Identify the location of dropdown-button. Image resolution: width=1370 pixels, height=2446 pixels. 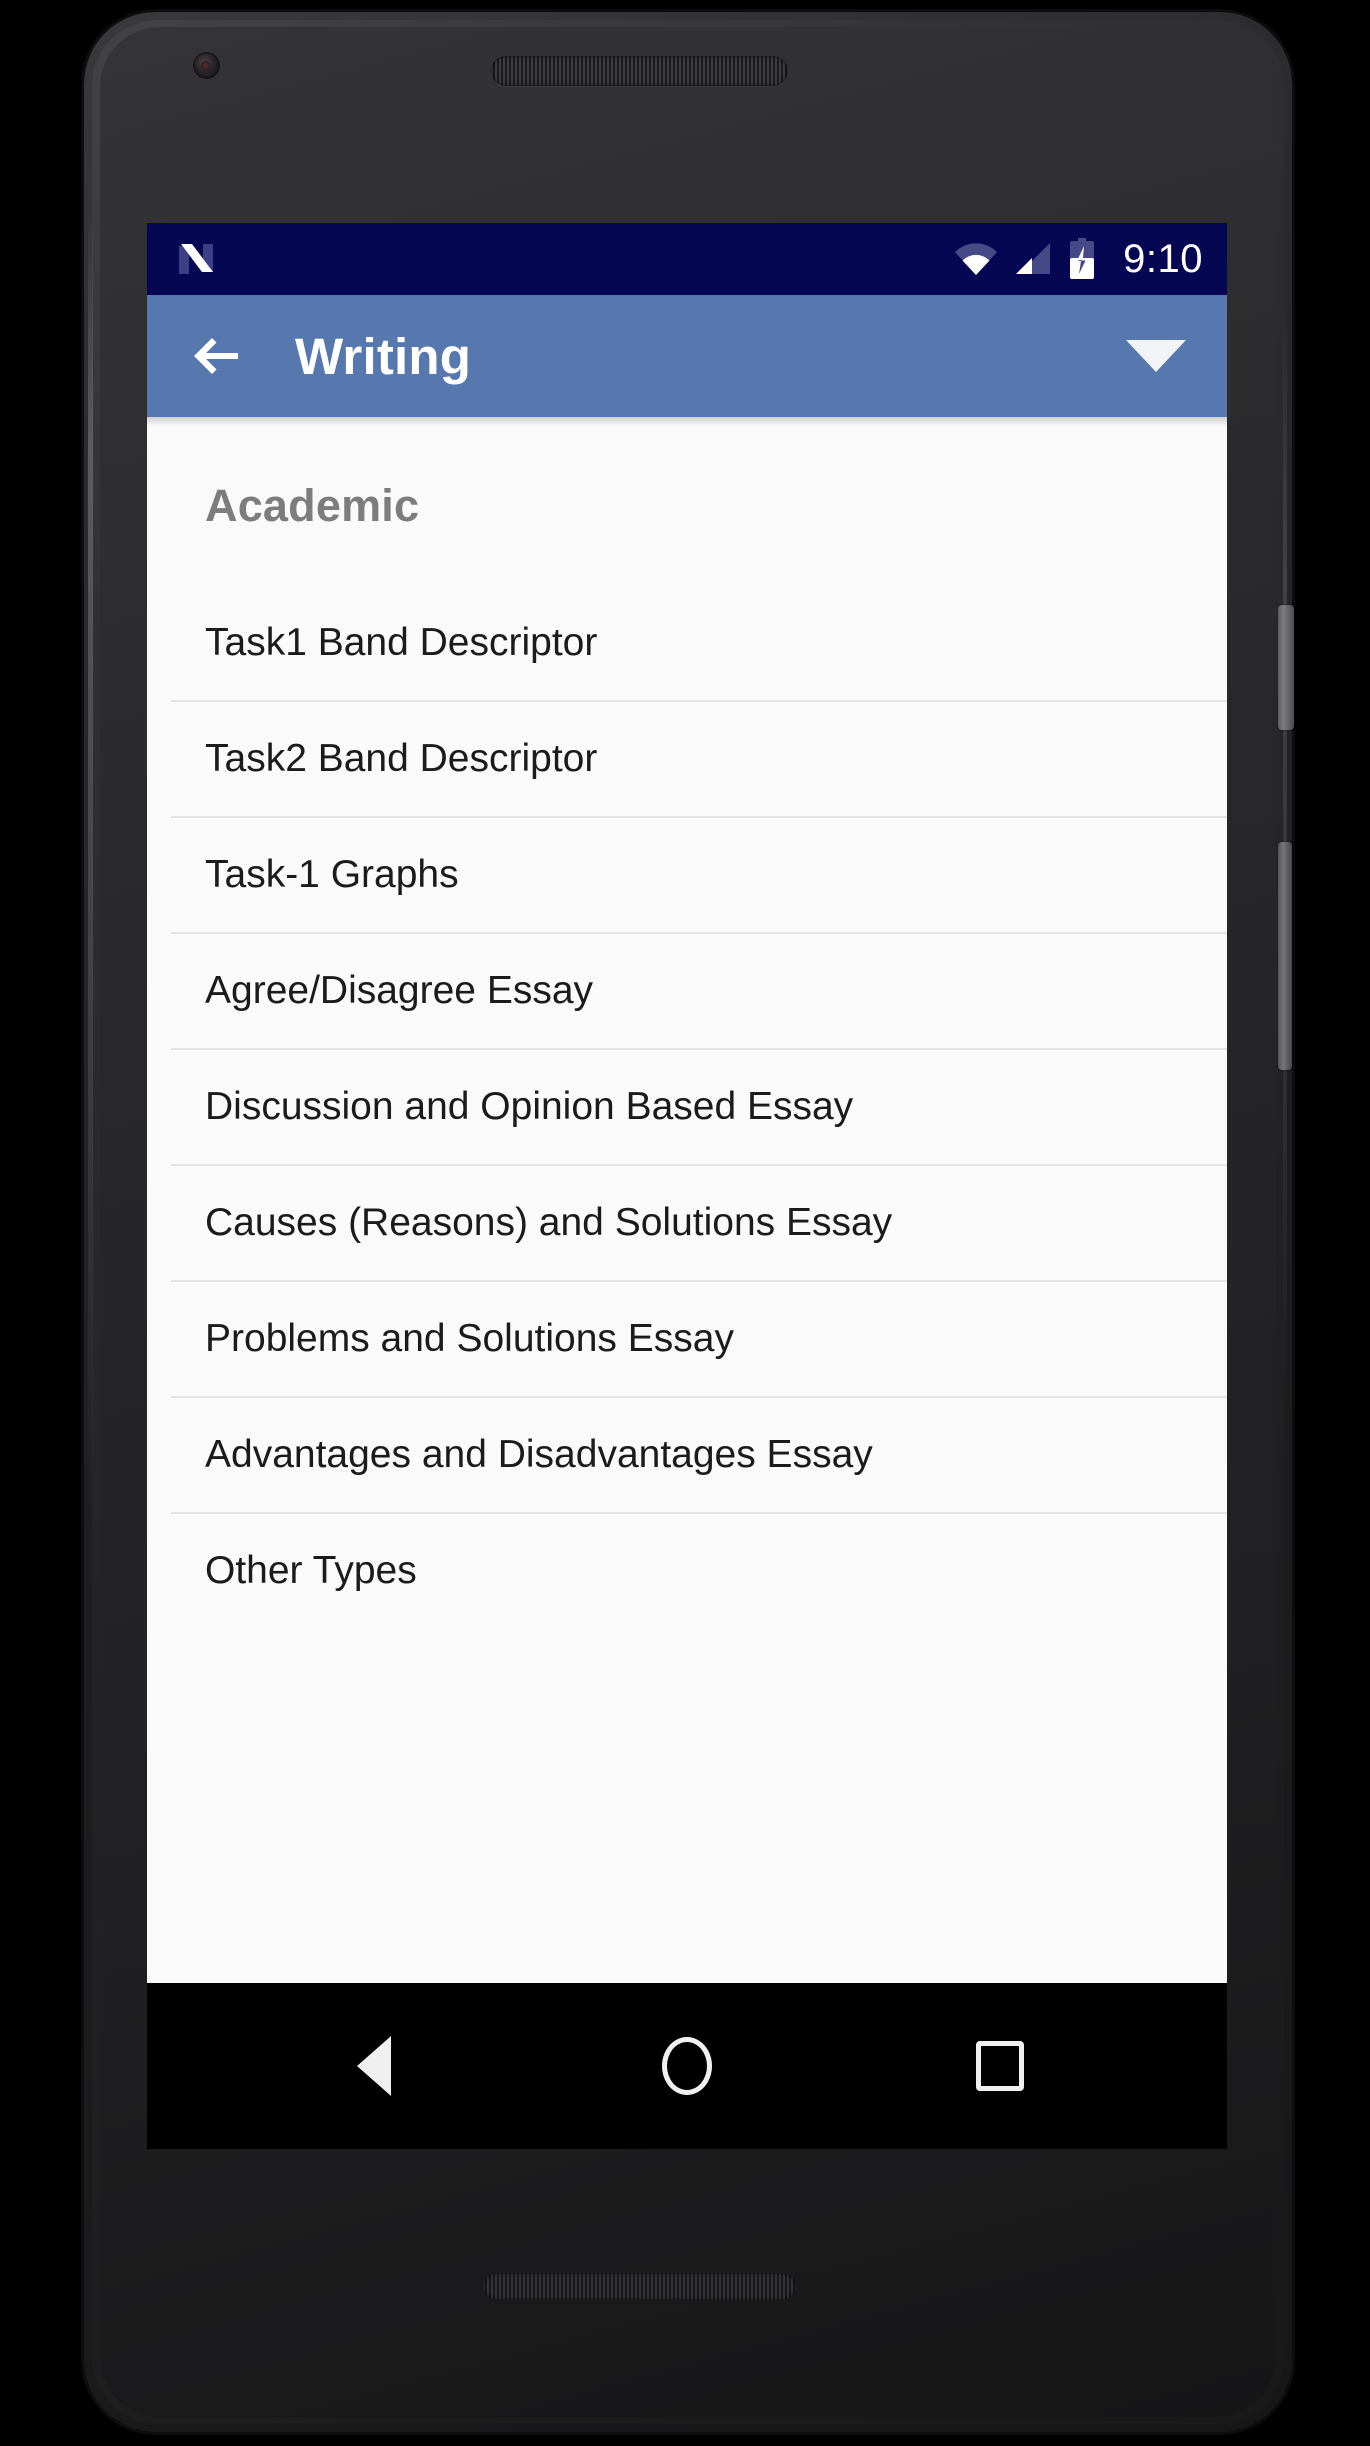
(1156, 356).